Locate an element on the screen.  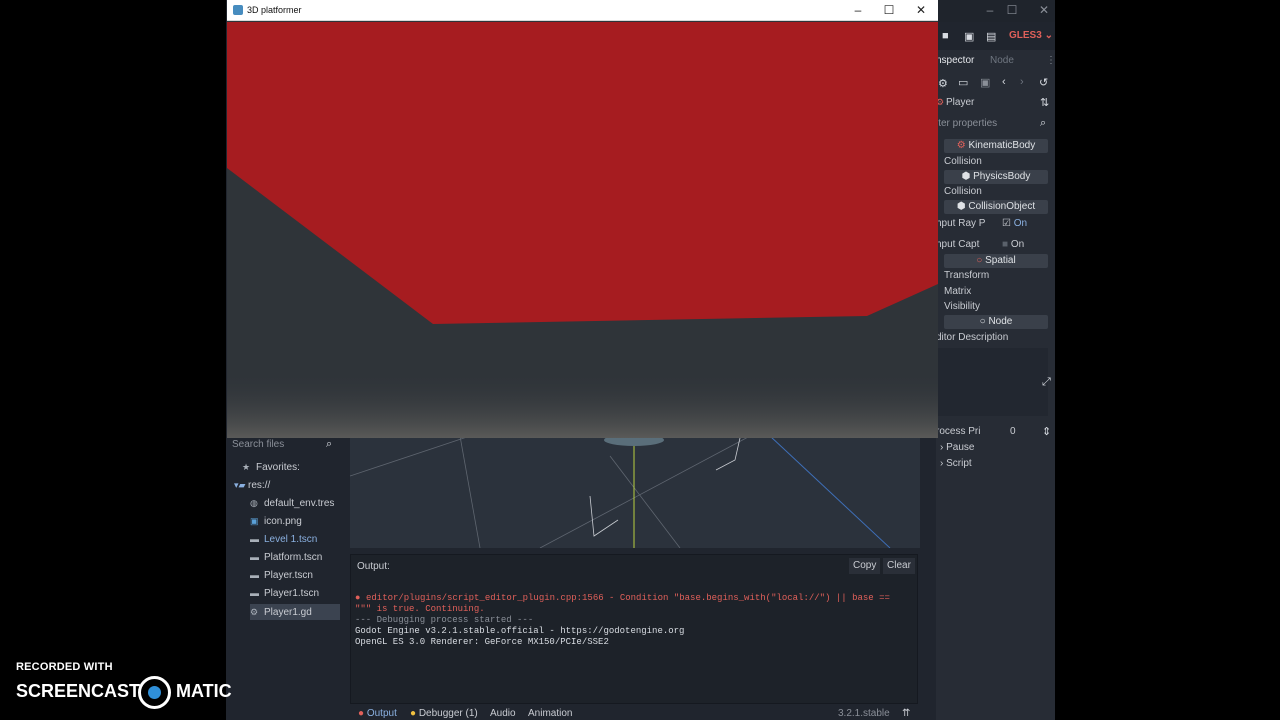
section-label: CollisionObject is located at coordinates (1002, 206).